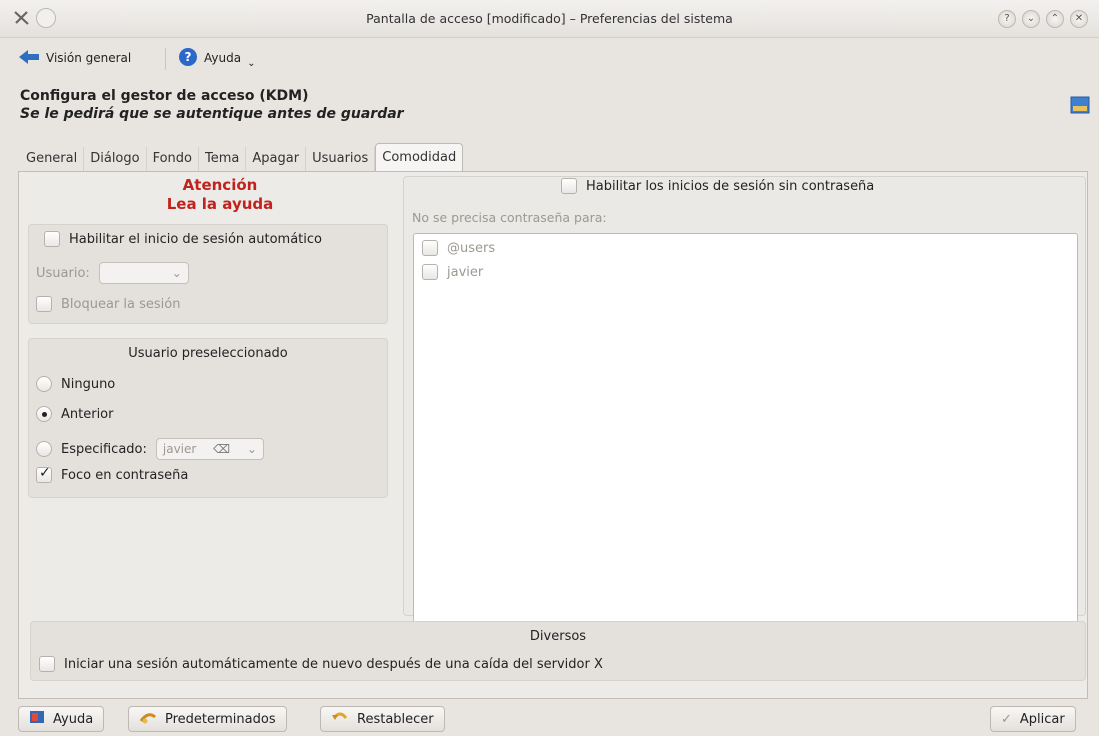 The height and width of the screenshot is (736, 1099). Describe the element at coordinates (89, 58) in the screenshot. I see `overview-label: Visión general` at that location.